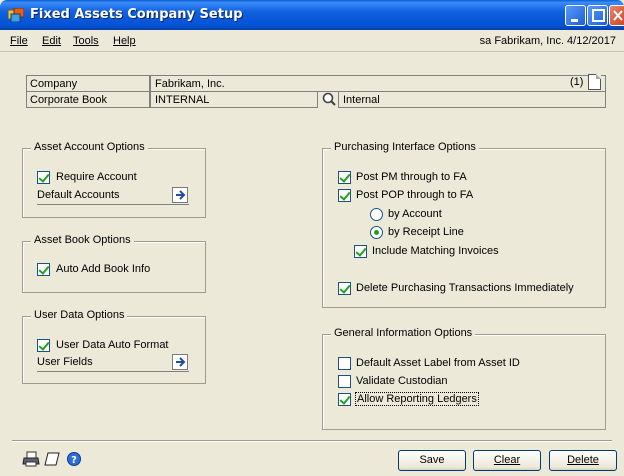  Describe the element at coordinates (124, 41) in the screenshot. I see `menu-help: Help` at that location.